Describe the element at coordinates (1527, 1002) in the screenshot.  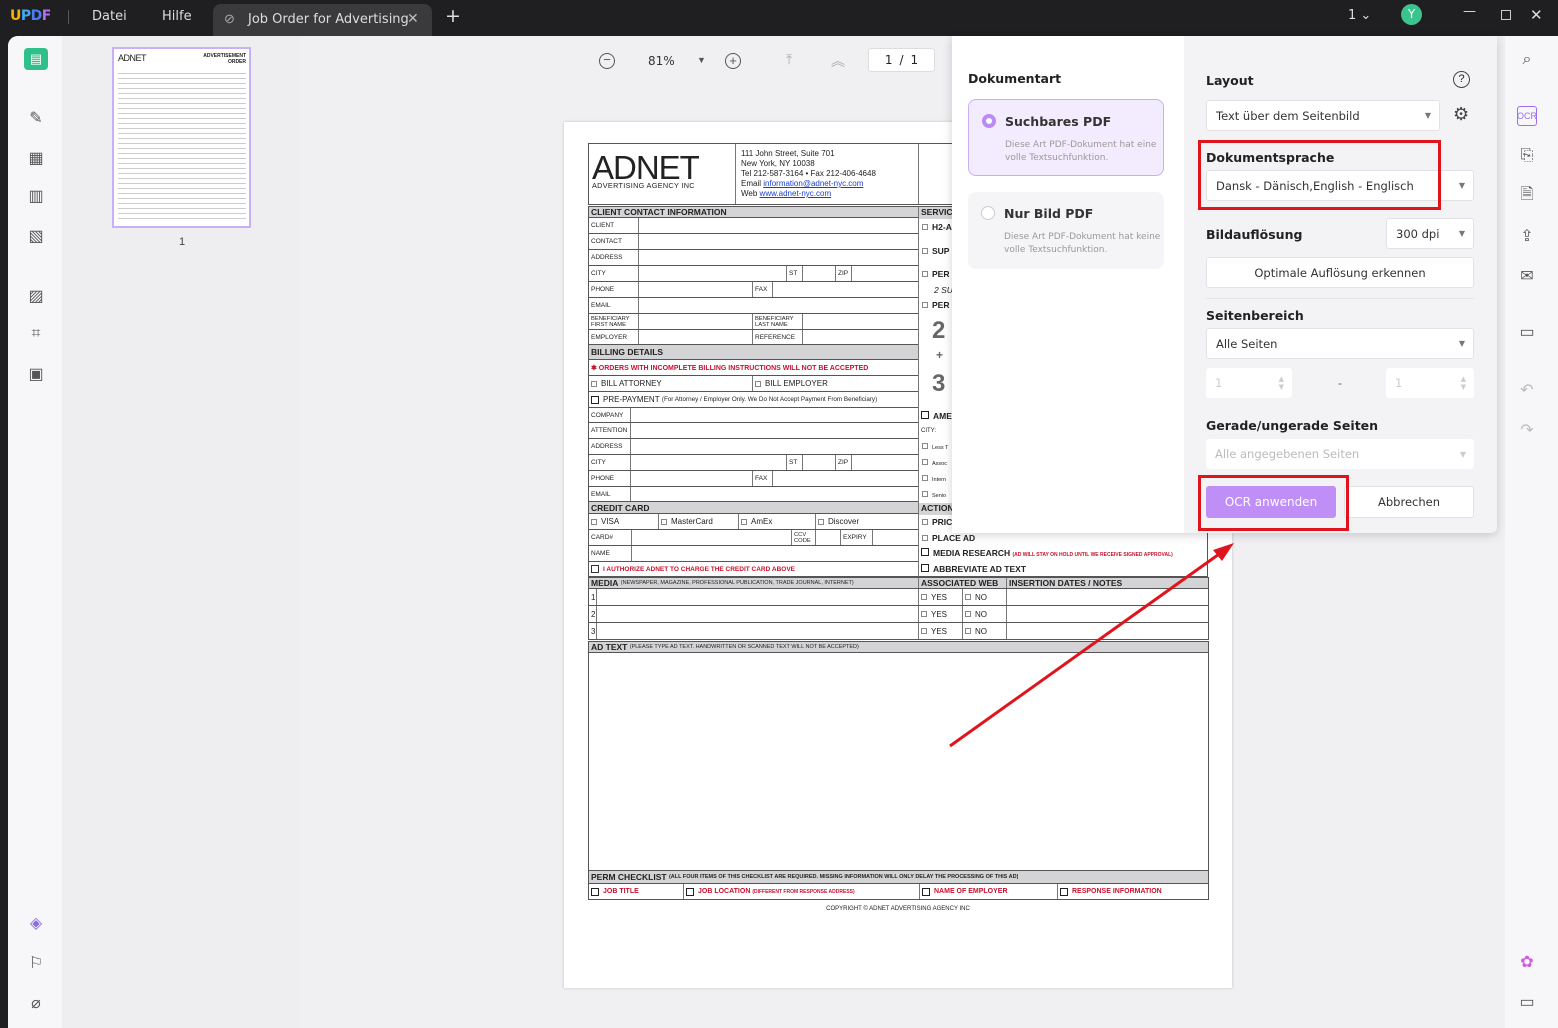
I see `comment-icon: ▭` at that location.